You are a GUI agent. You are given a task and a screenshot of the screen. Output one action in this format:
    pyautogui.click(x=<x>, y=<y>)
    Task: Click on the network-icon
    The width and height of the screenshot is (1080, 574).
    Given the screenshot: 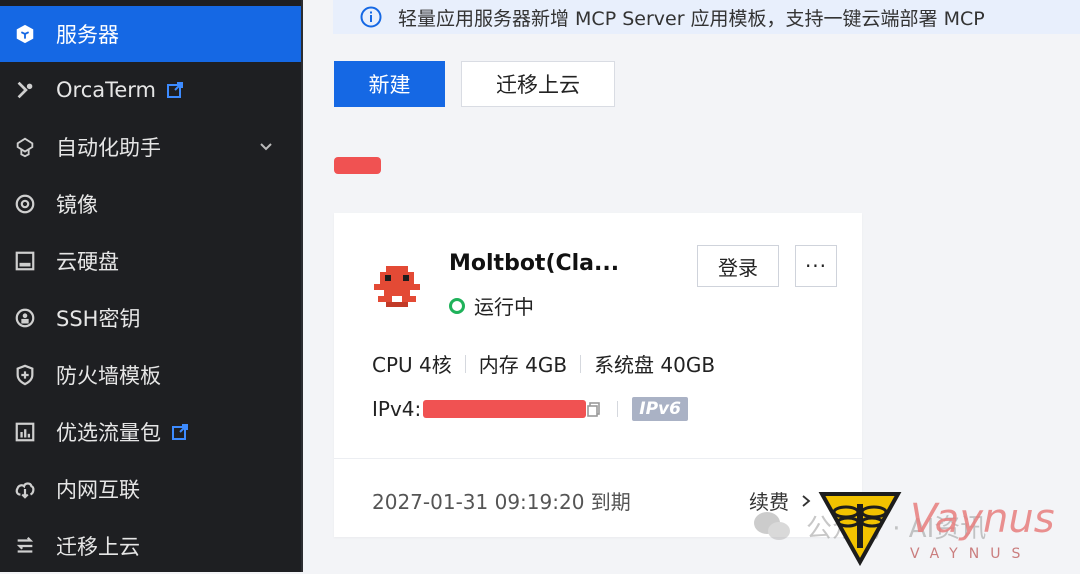 What is the action you would take?
    pyautogui.click(x=25, y=489)
    